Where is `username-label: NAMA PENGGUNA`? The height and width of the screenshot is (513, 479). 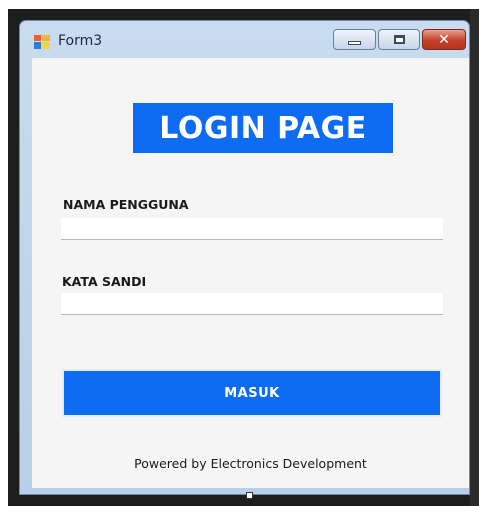 username-label: NAMA PENGGUNA is located at coordinates (126, 204).